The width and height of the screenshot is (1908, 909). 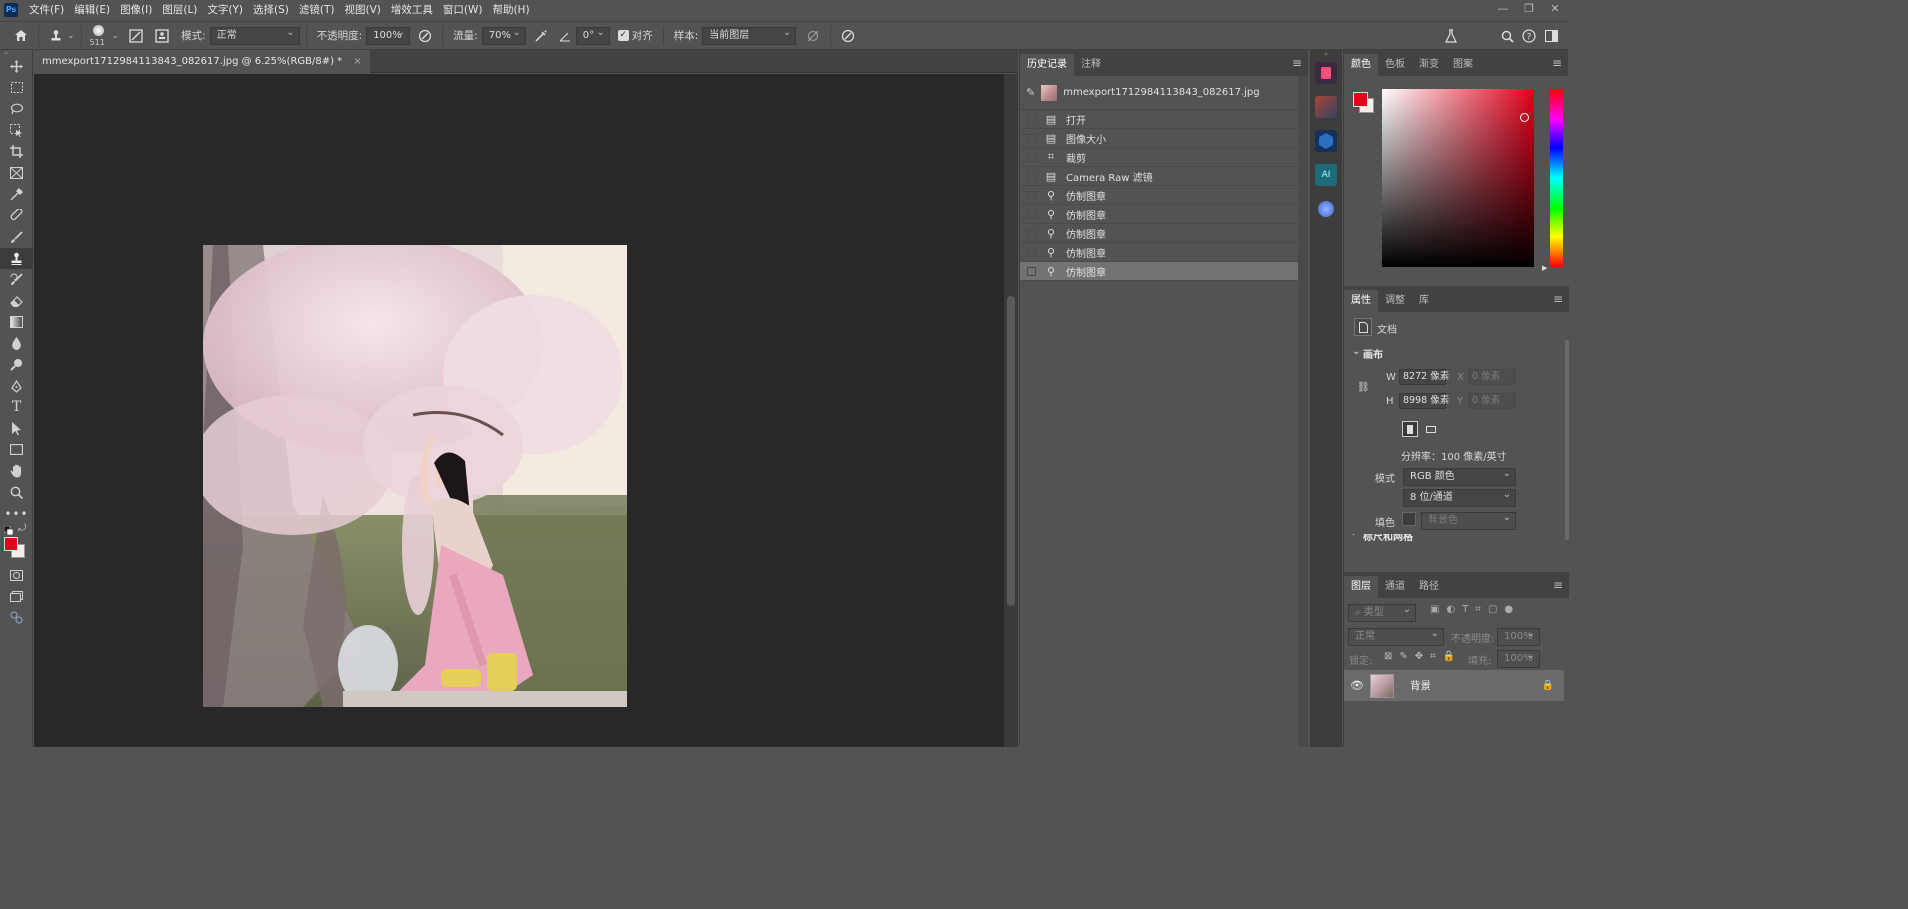 What do you see at coordinates (1449, 656) in the screenshot?
I see `lock-all-icon: 🔒` at bounding box center [1449, 656].